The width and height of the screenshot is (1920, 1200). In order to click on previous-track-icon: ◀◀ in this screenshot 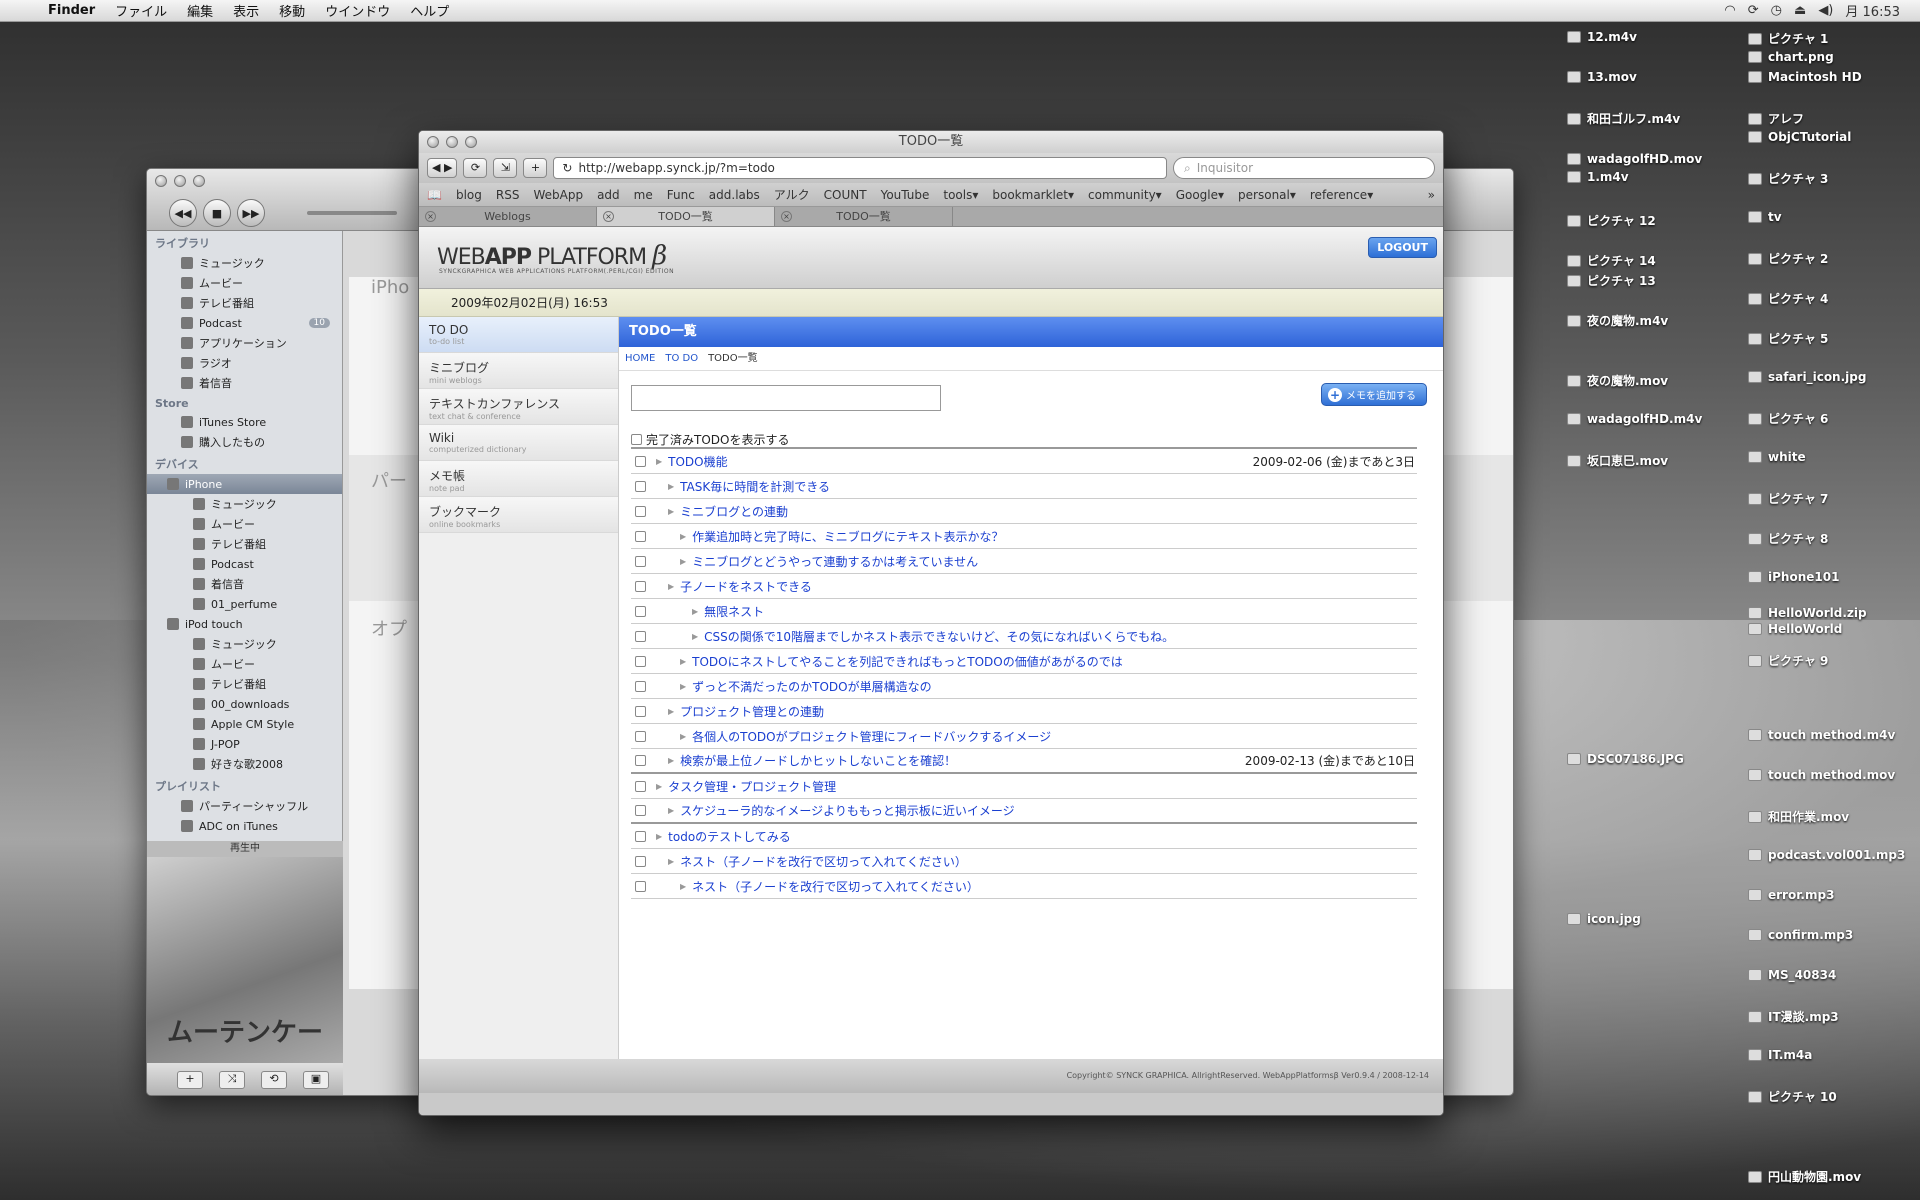, I will do `click(183, 213)`.